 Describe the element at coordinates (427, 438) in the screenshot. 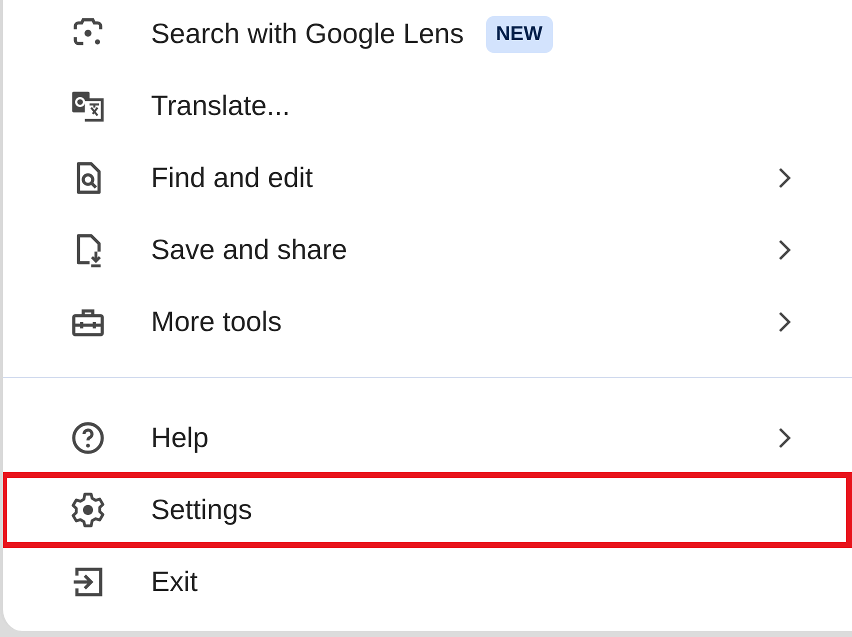

I see `menu-item: Help` at that location.